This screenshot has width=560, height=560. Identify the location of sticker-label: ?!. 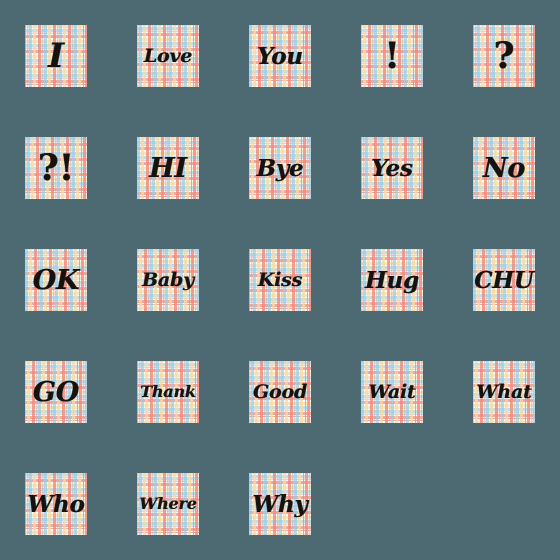
(56, 168).